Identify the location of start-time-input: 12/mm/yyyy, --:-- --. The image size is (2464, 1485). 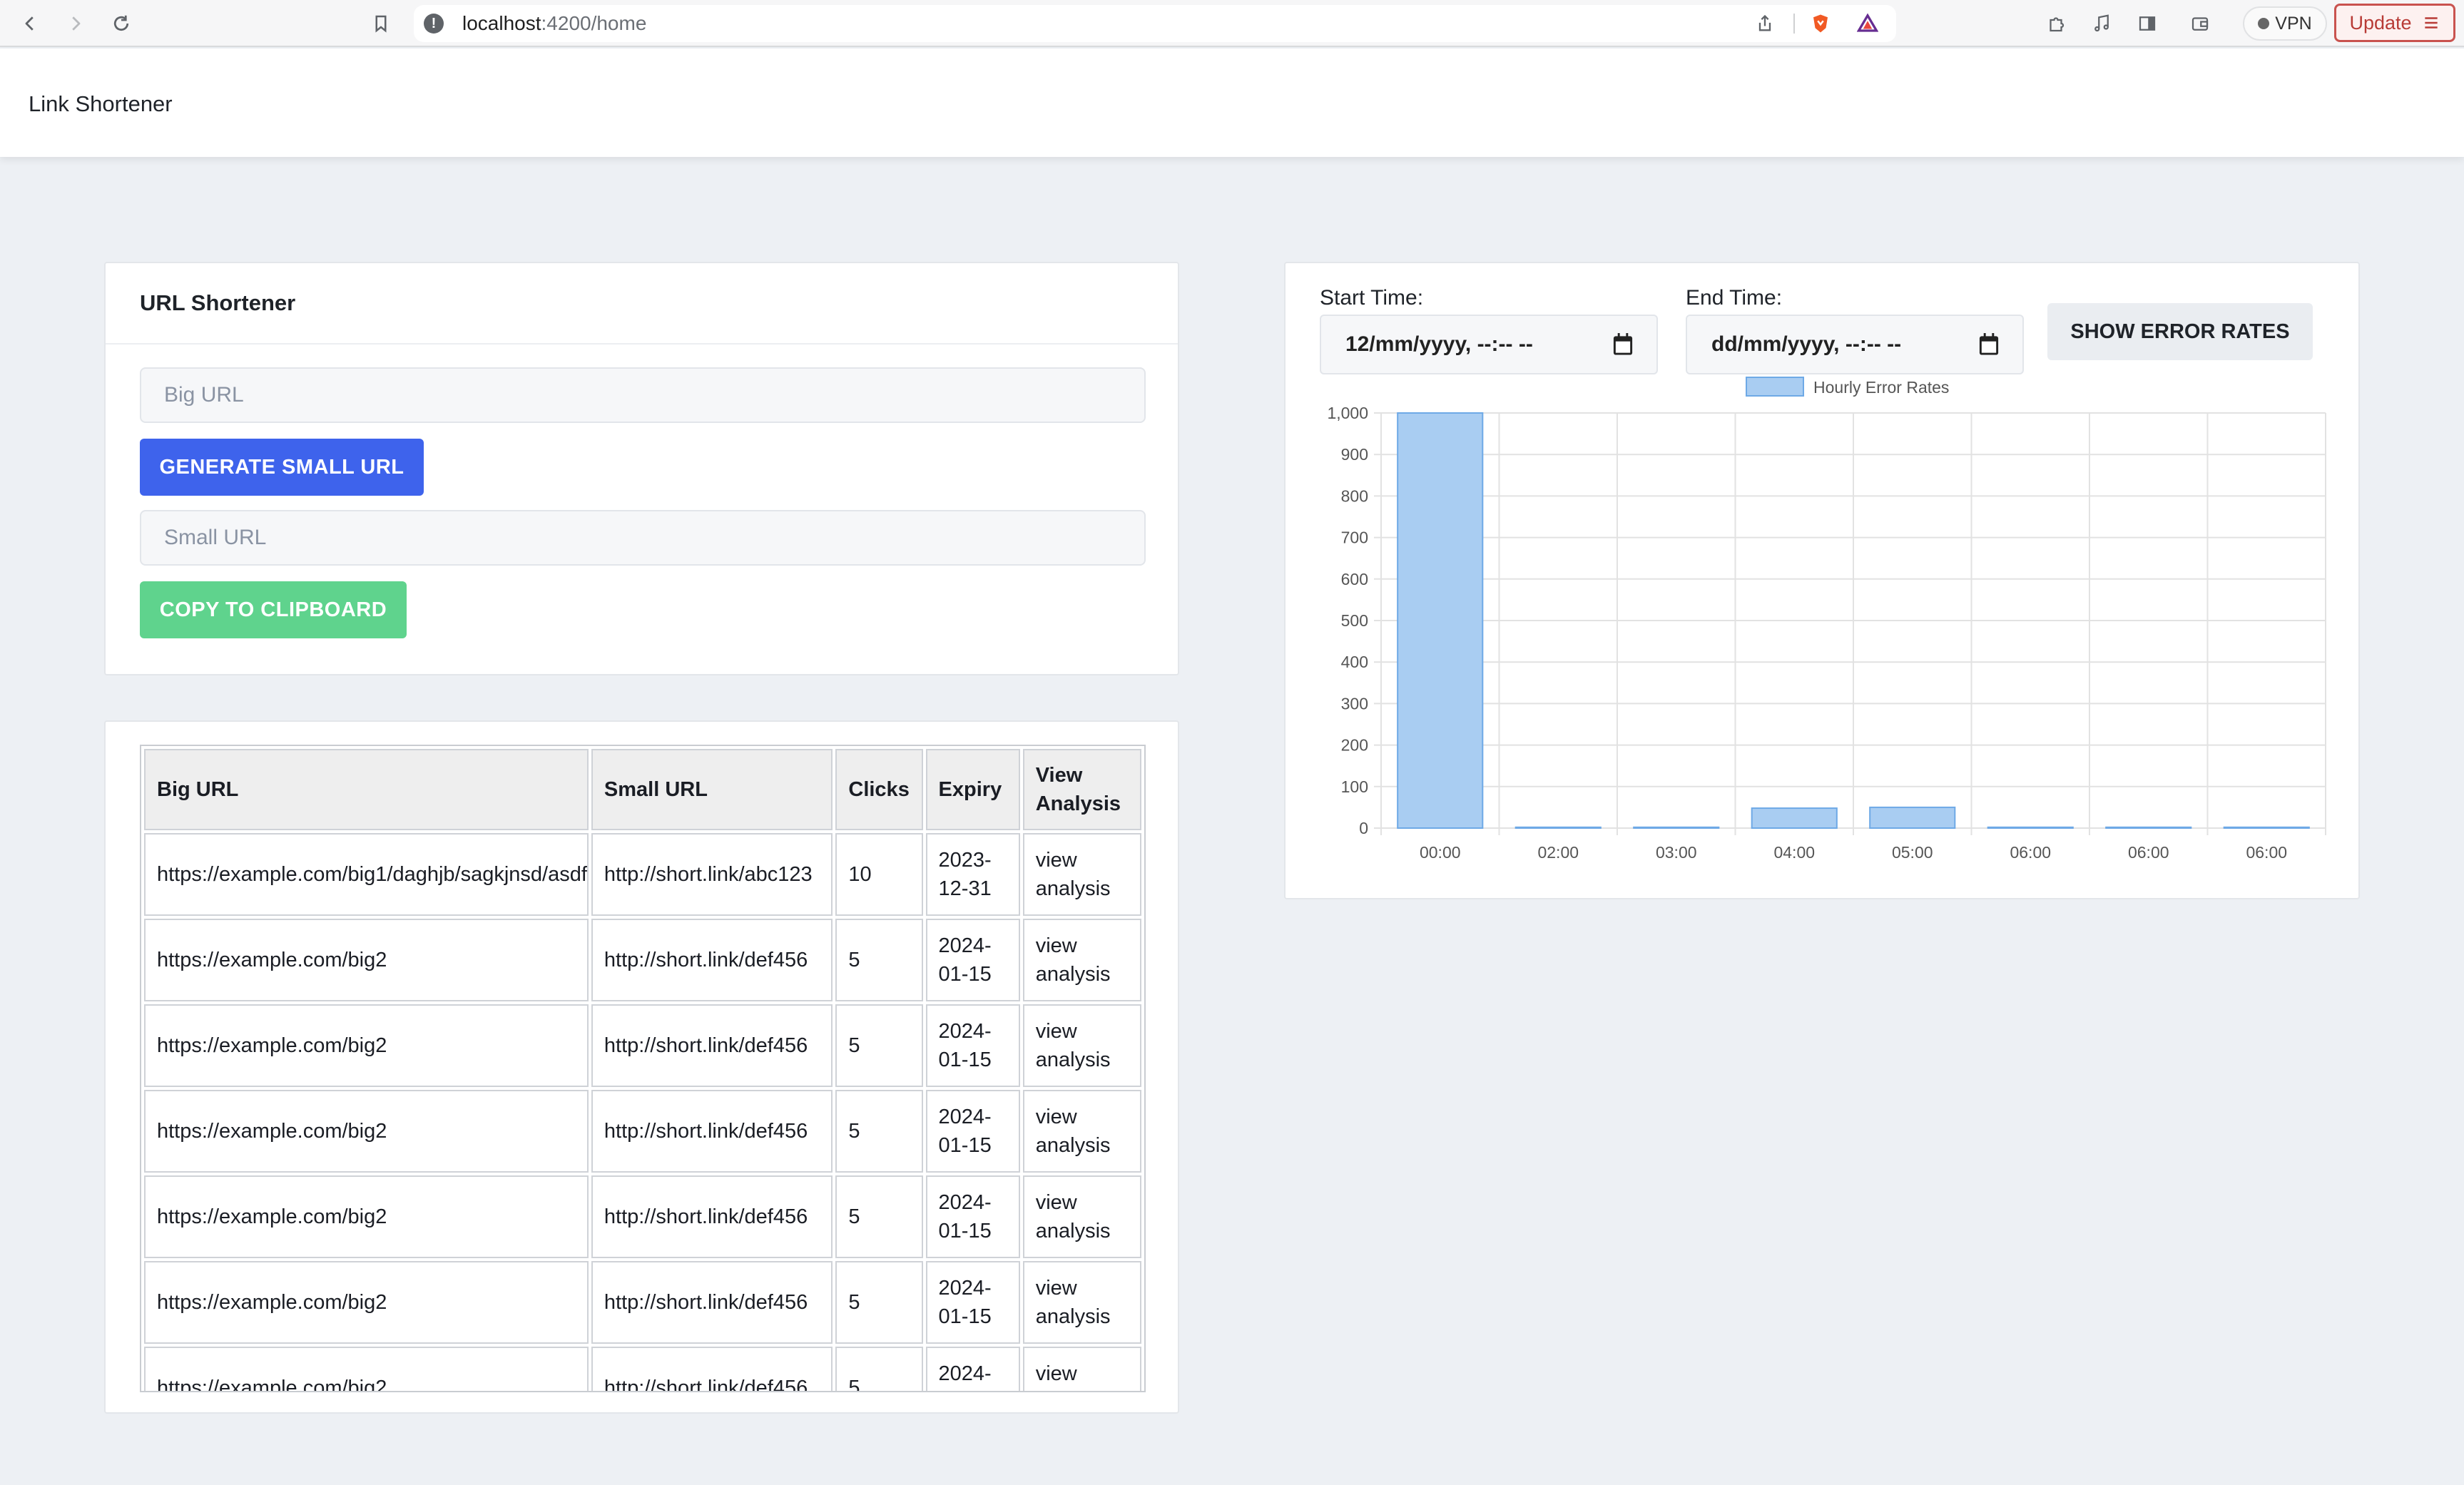
(1489, 344).